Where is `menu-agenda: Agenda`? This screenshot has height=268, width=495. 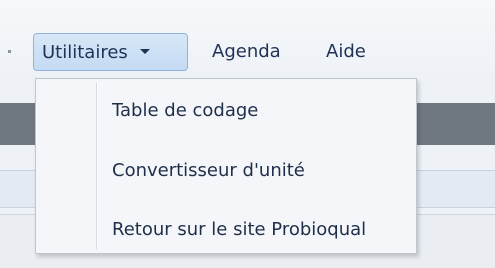
menu-agenda: Agenda is located at coordinates (246, 52).